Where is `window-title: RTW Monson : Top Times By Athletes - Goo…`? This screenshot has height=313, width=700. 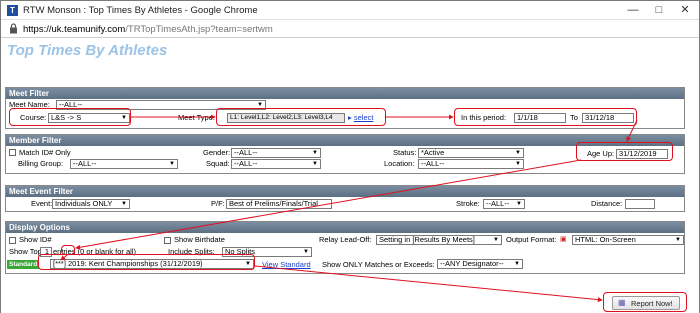
window-title: RTW Monson : Top Times By Athletes - Goo… is located at coordinates (140, 10).